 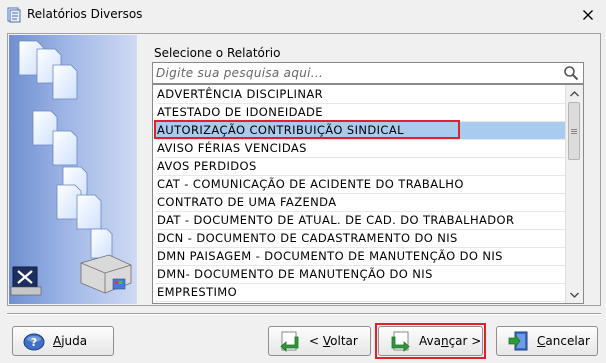 I want to click on printer-icon, so click(x=106, y=274).